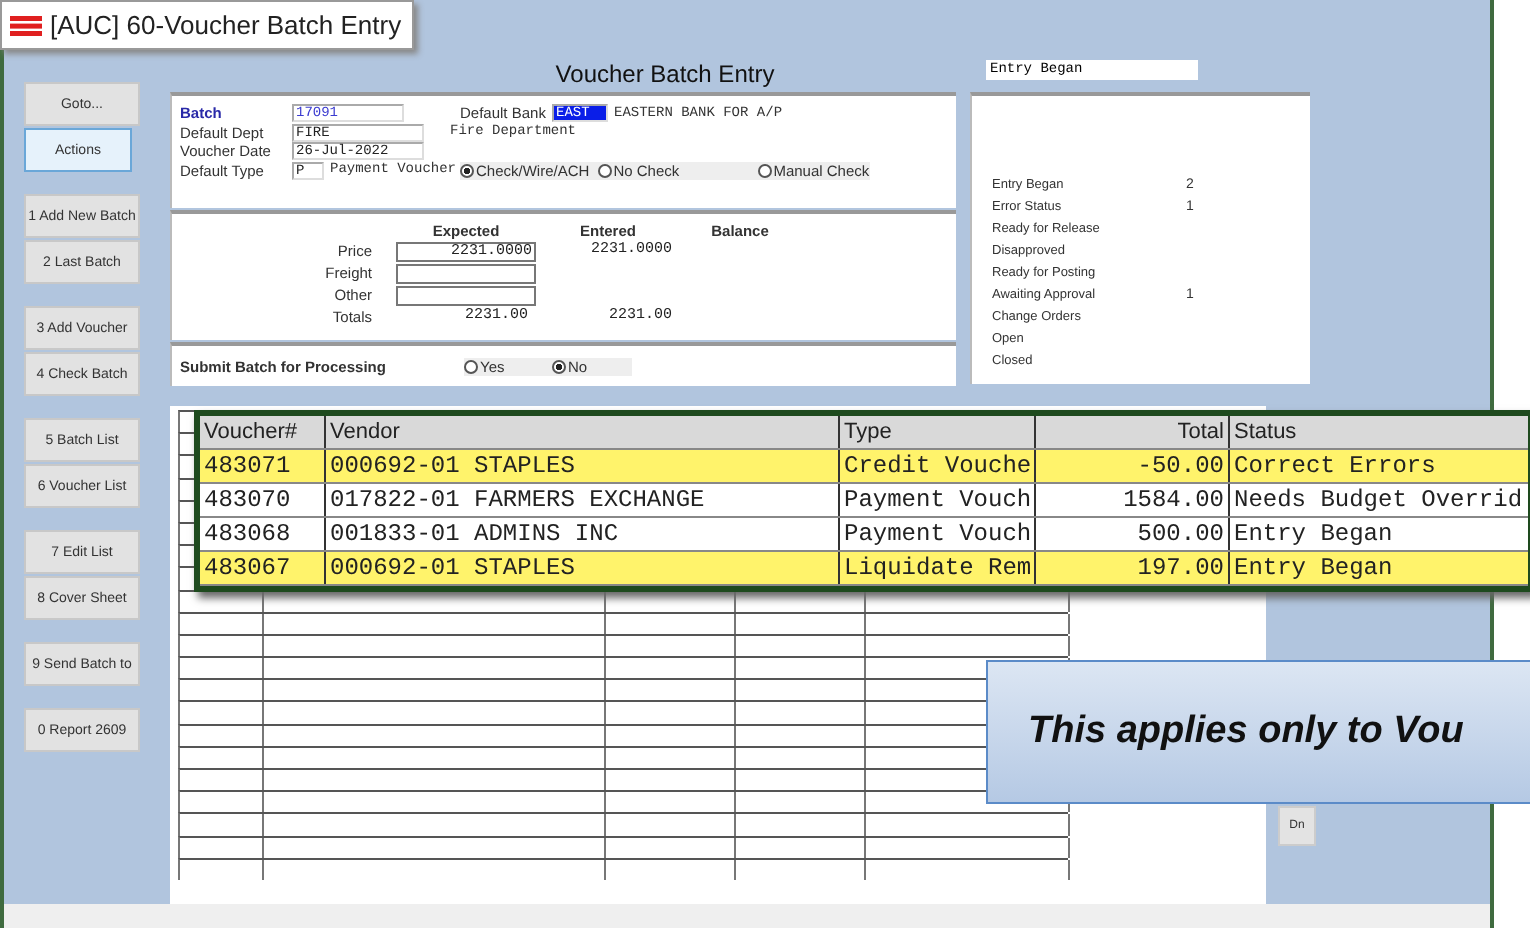 The height and width of the screenshot is (928, 1530). Describe the element at coordinates (1380, 500) in the screenshot. I see `table-cell: Needs Budget Overrid` at that location.